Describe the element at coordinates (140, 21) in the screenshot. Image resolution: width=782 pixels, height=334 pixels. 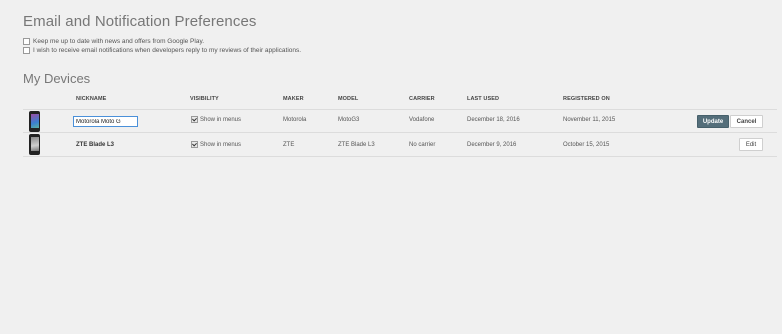
I see `preferences-heading: Email and Notification Preferences` at that location.